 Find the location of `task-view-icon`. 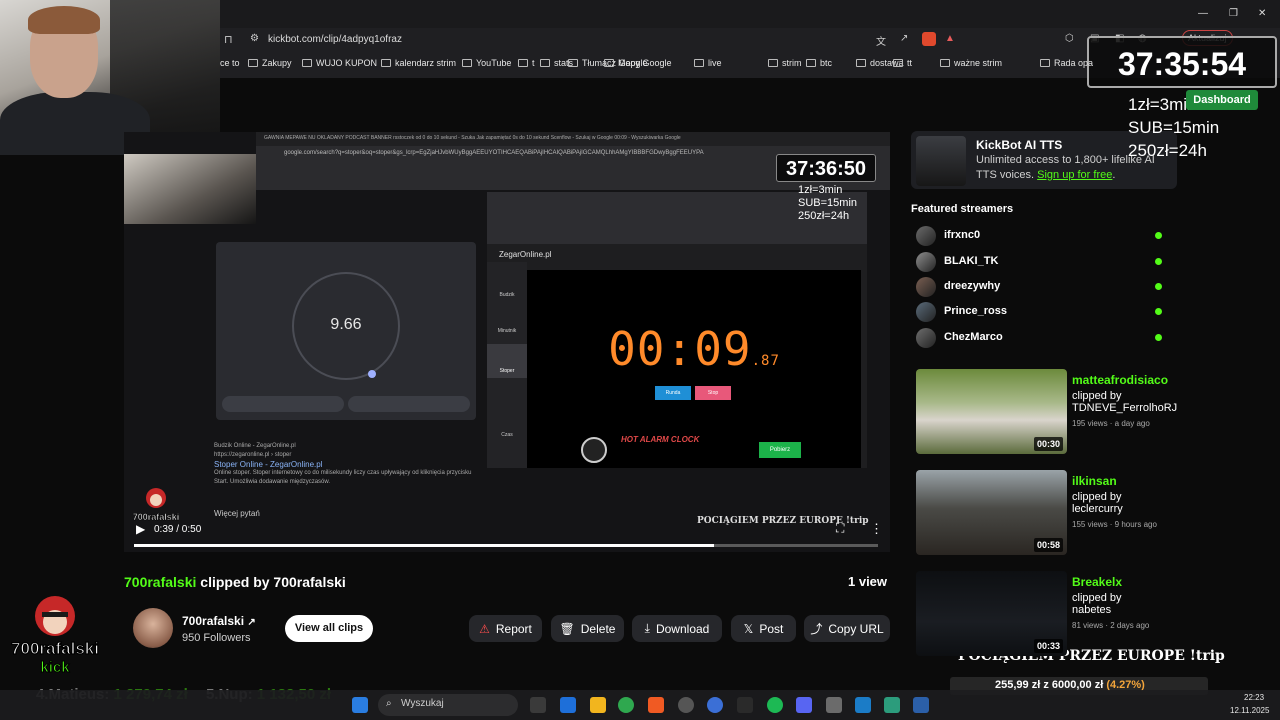

task-view-icon is located at coordinates (538, 705).